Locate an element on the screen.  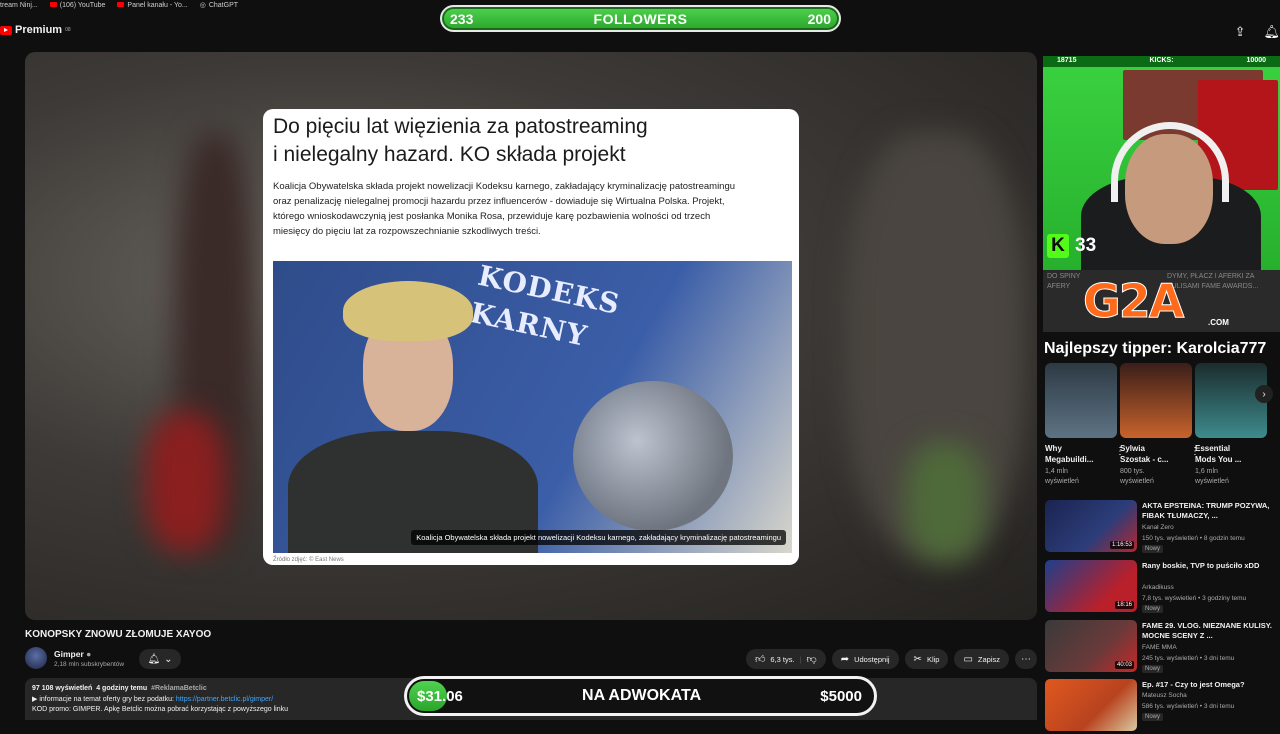
dislike-icon: 👎︎ is located at coordinates (812, 659).